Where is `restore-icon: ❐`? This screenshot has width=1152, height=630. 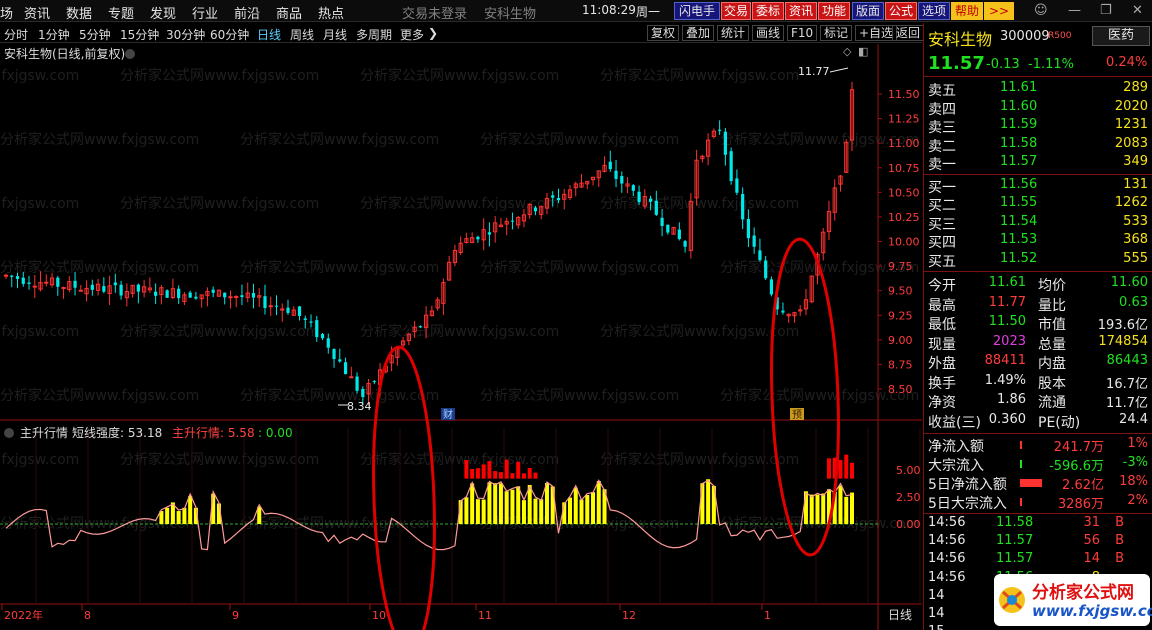 restore-icon: ❐ is located at coordinates (1106, 10).